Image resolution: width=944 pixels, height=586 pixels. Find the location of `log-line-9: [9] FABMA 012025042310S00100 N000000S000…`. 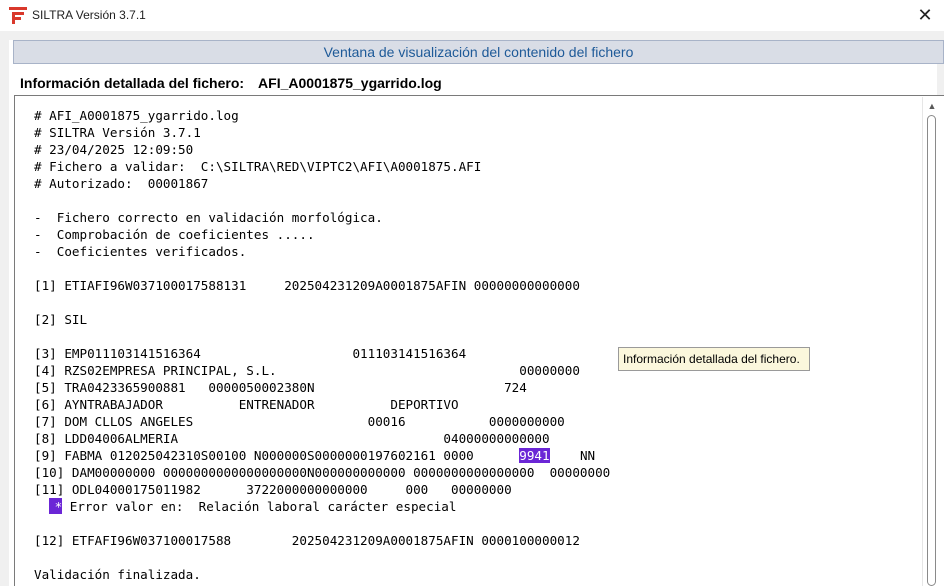

log-line-9: [9] FABMA 012025042310S00100 N000000S000… is located at coordinates (322, 455).